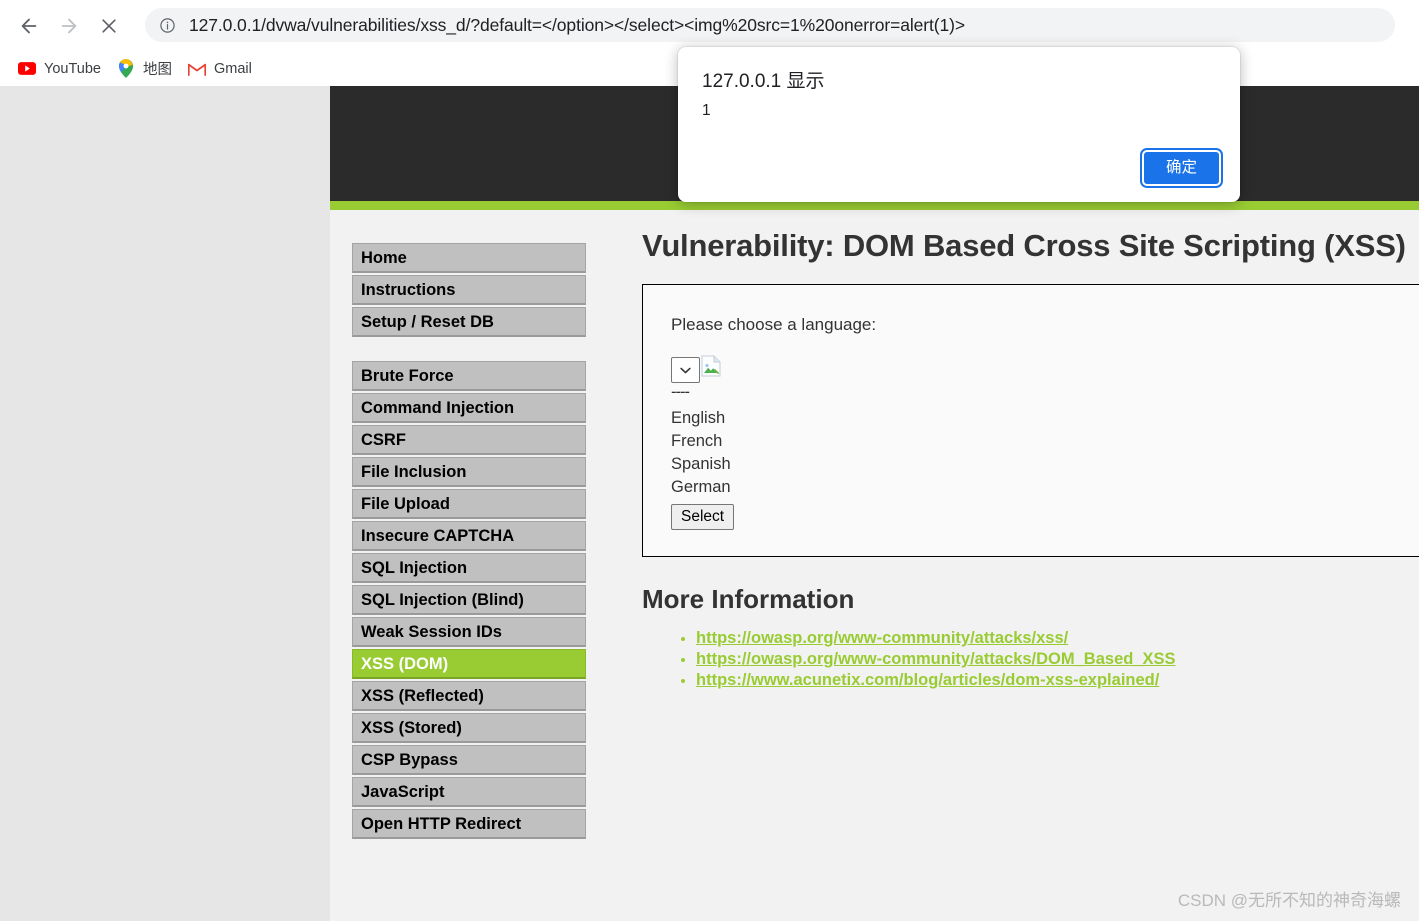  I want to click on bookmark-label: 地图, so click(157, 70).